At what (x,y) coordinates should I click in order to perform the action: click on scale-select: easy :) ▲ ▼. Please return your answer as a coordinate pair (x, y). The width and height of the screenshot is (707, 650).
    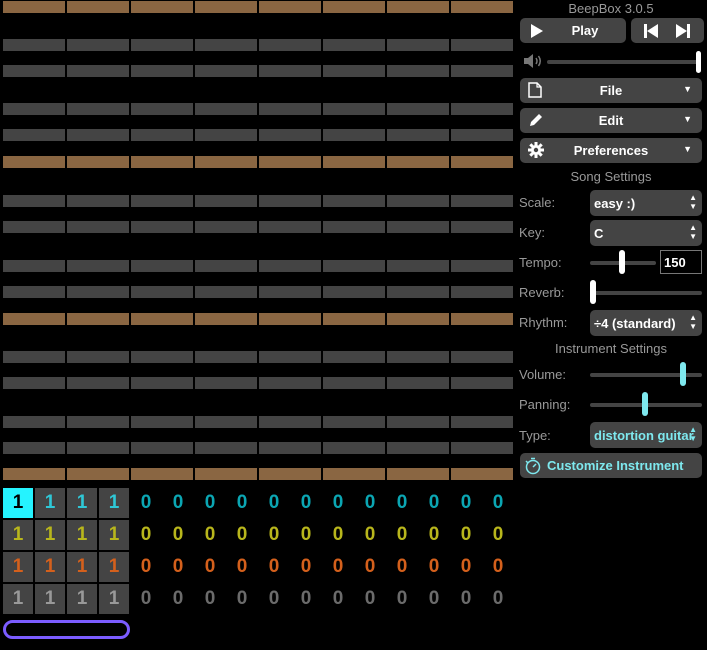
    Looking at the image, I should click on (646, 203).